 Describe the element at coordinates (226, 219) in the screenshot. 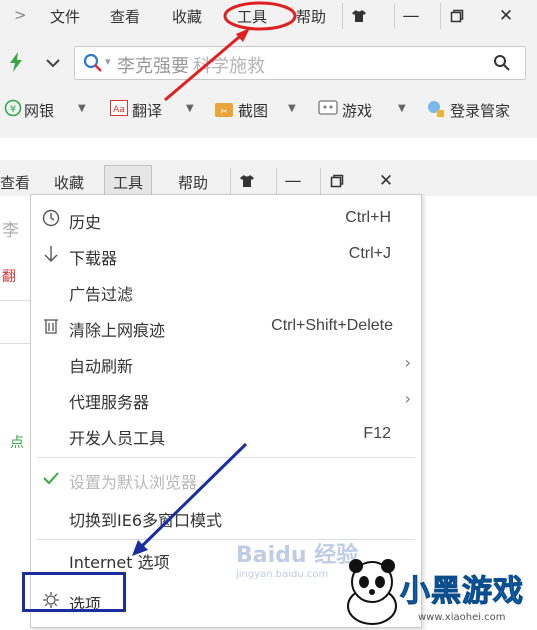

I see `menu-item-history: 历史 Ctrl+H` at that location.